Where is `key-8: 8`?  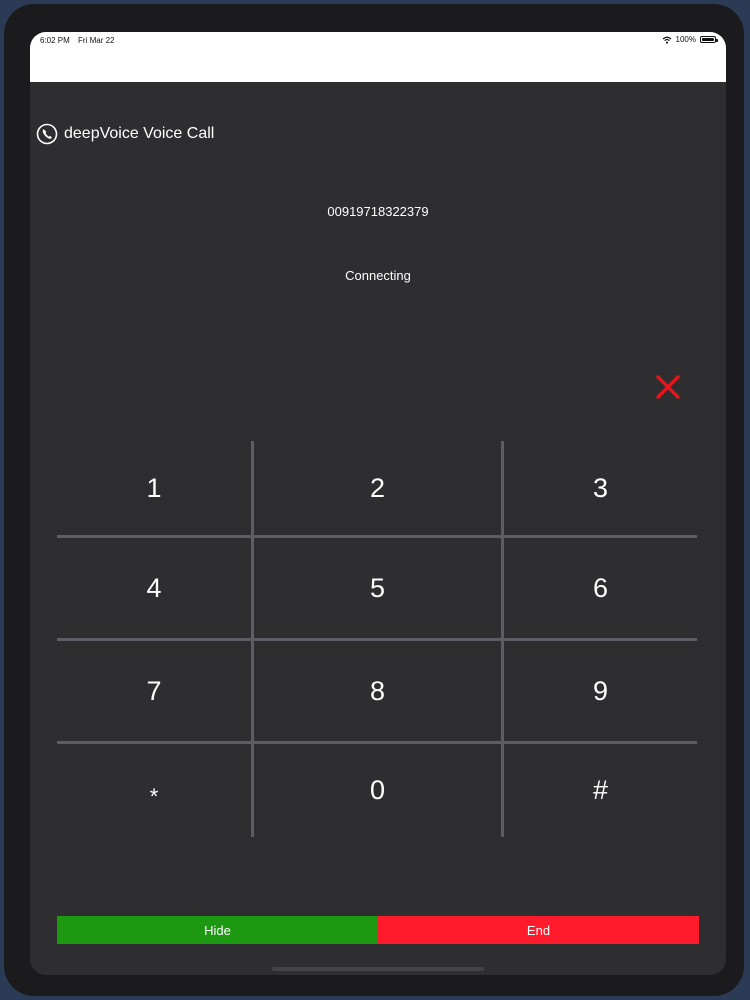
key-8: 8 is located at coordinates (377, 691).